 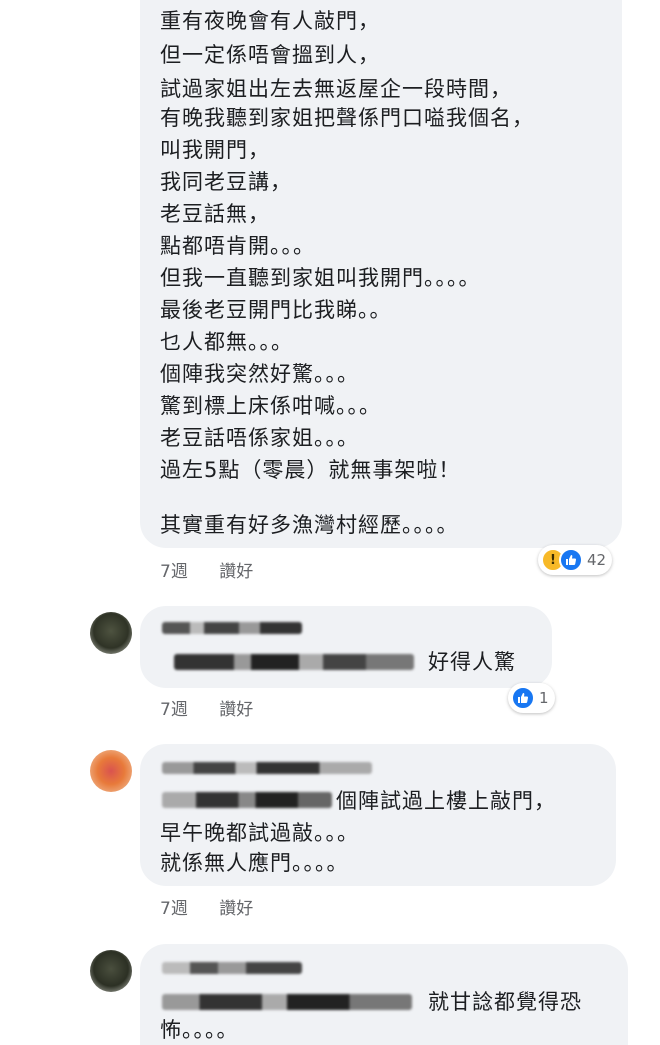 What do you see at coordinates (259, 374) in the screenshot?
I see `comment-line: 個陣我突然好驚。。。` at bounding box center [259, 374].